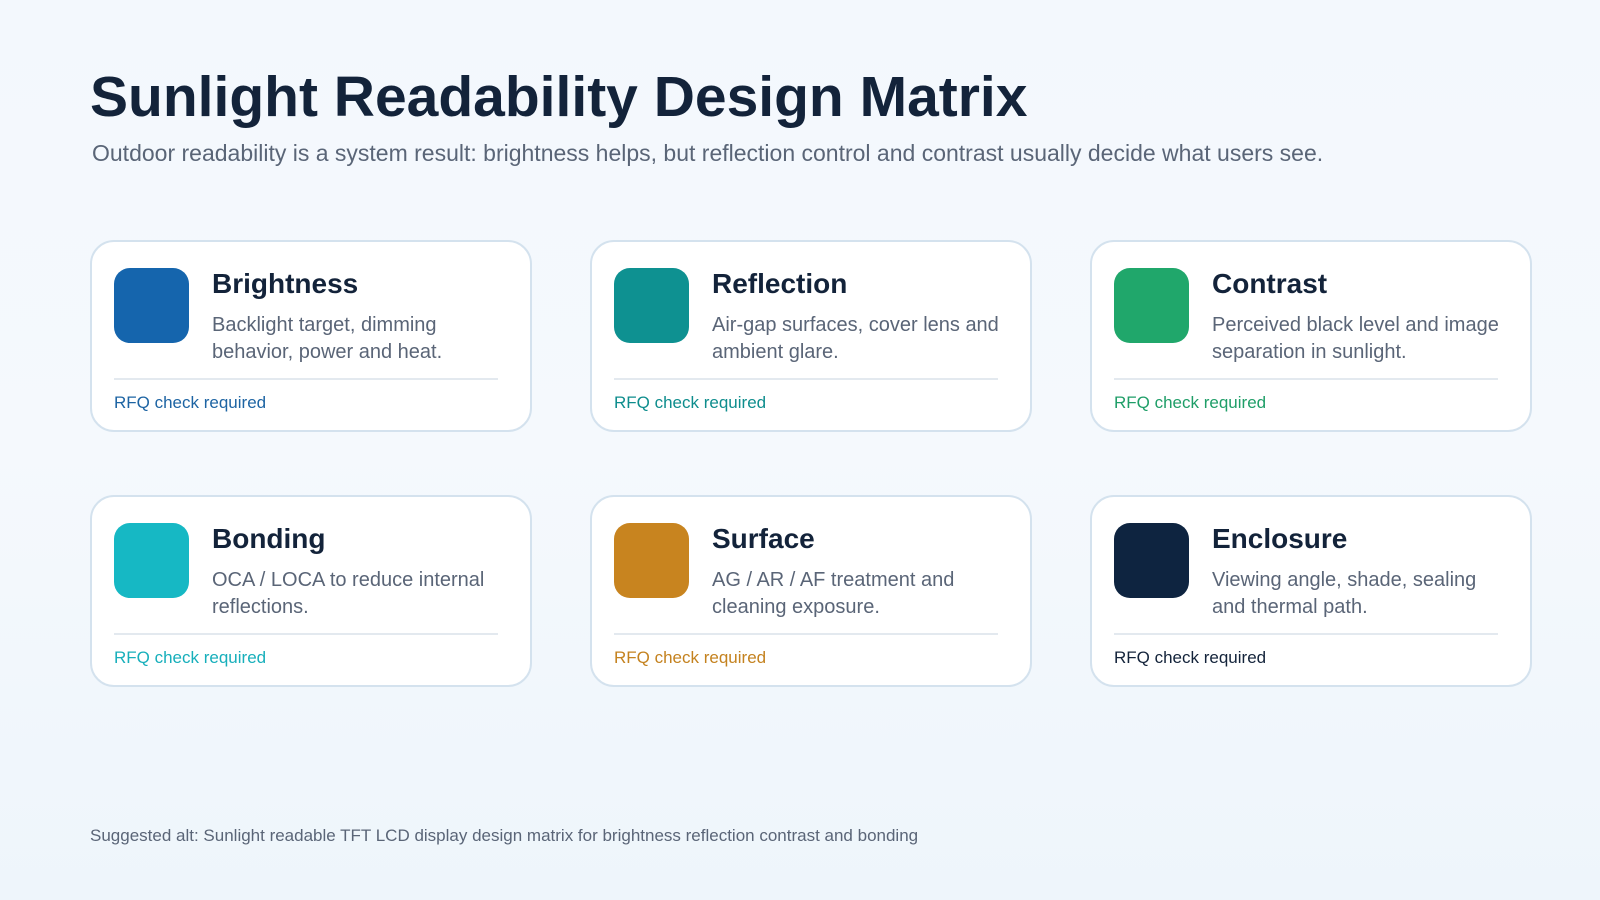 Image resolution: width=1600 pixels, height=900 pixels. Describe the element at coordinates (780, 283) in the screenshot. I see `card-title: Reflection` at that location.